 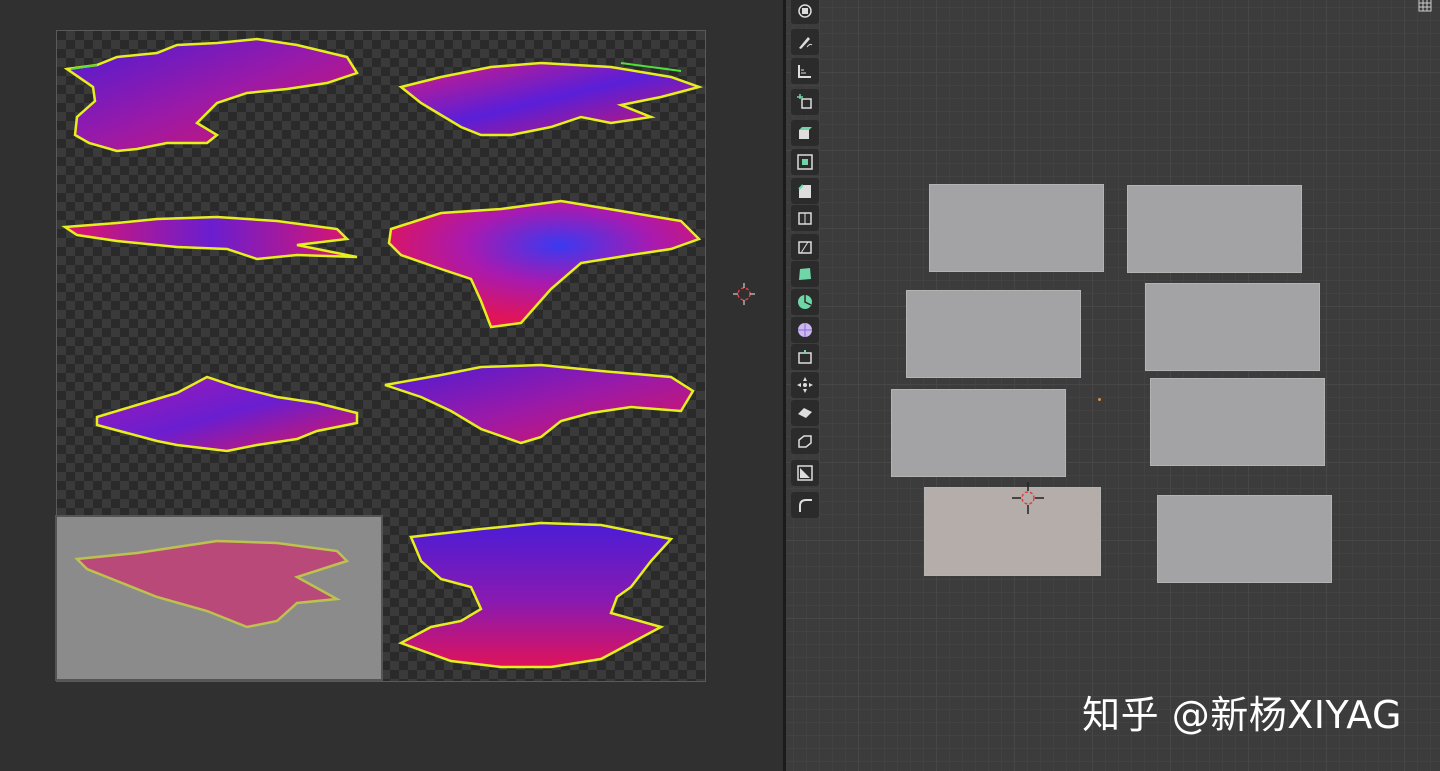 What do you see at coordinates (805, 102) in the screenshot?
I see `add-cube-icon` at bounding box center [805, 102].